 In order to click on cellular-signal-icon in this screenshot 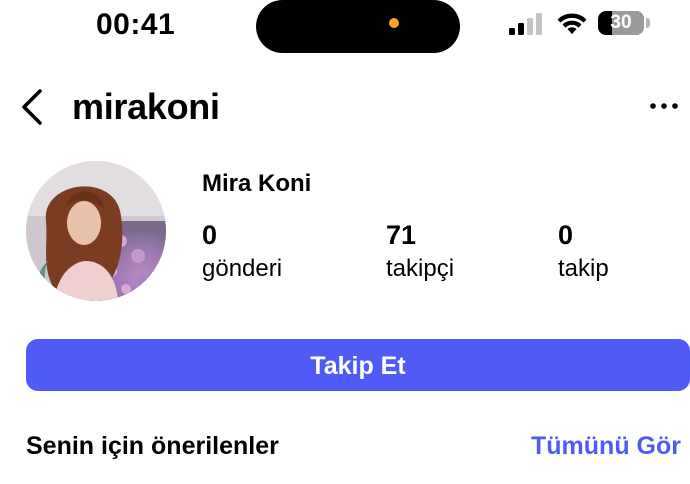, I will do `click(525, 24)`.